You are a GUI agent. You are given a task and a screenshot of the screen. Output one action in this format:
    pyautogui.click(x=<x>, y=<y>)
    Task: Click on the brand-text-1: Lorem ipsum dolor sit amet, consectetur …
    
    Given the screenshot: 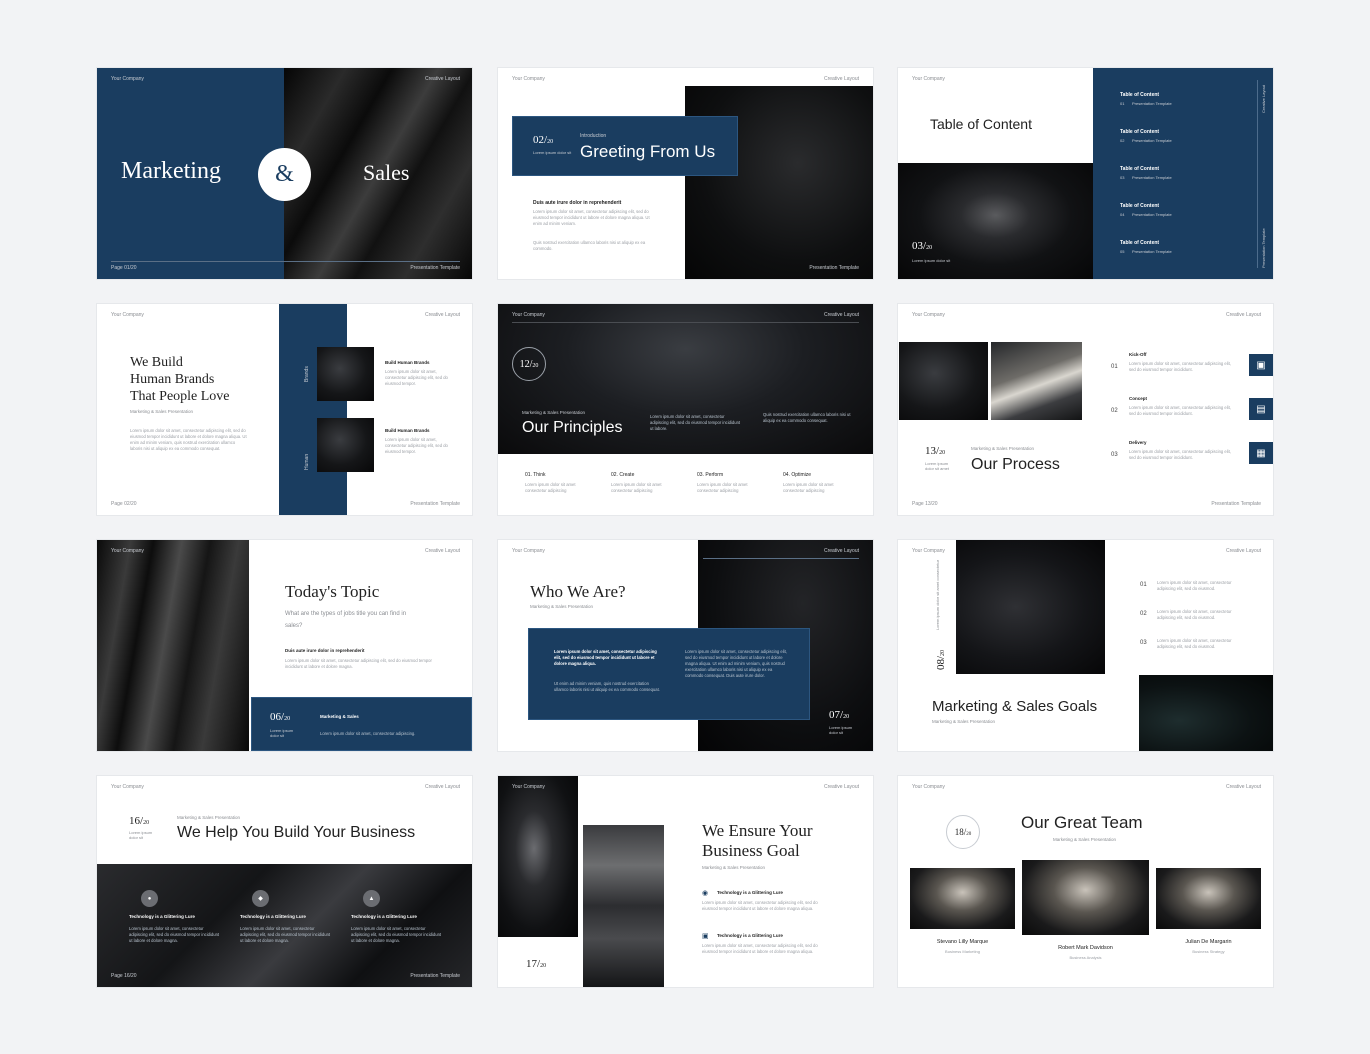 What is the action you would take?
    pyautogui.click(x=416, y=377)
    